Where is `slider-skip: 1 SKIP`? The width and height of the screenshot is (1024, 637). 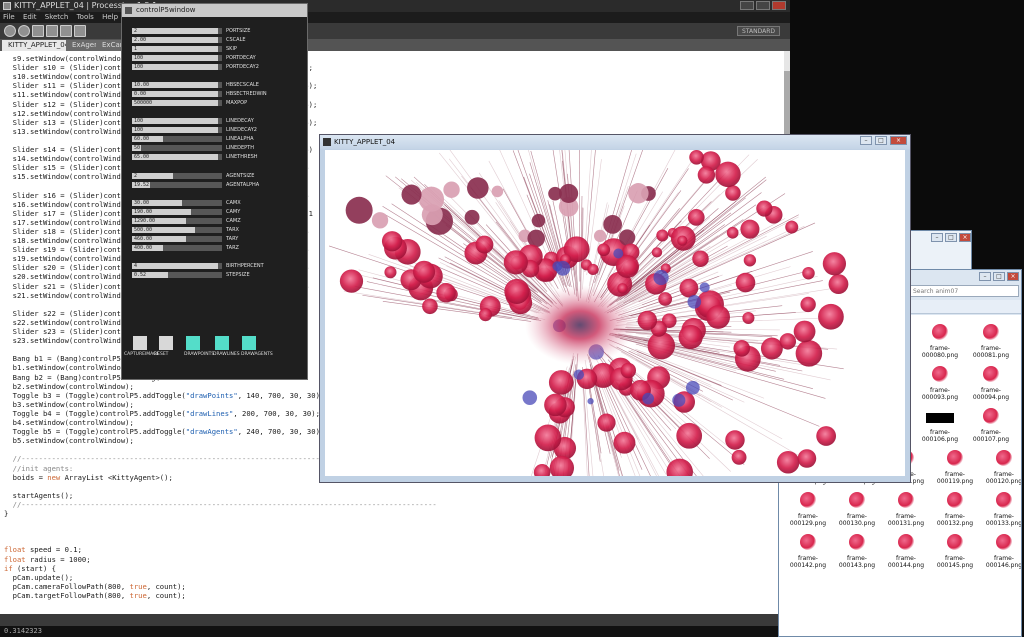 slider-skip: 1 SKIP is located at coordinates (184, 49).